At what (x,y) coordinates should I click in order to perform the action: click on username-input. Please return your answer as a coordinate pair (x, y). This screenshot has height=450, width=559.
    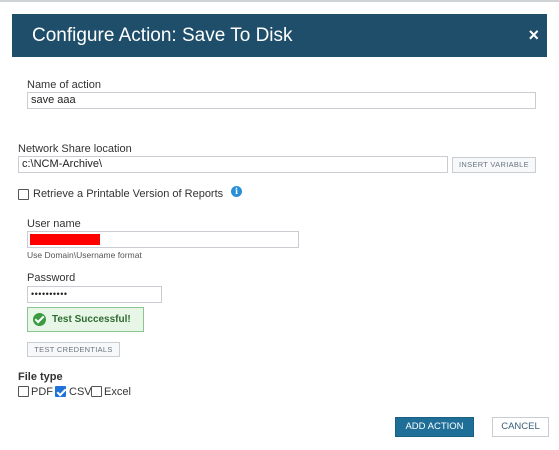
    Looking at the image, I should click on (163, 239).